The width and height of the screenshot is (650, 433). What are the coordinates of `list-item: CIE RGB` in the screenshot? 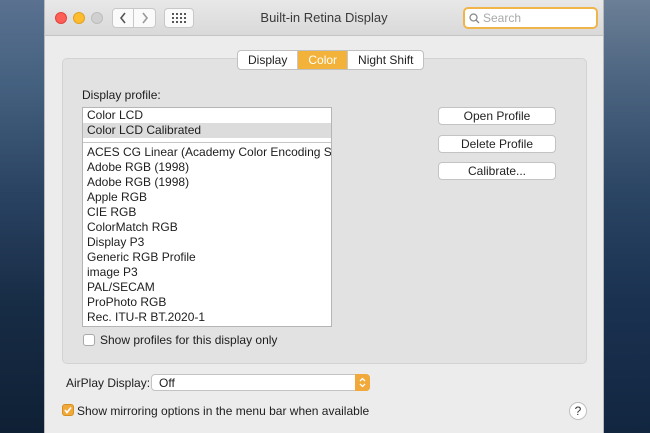 It's located at (207, 212).